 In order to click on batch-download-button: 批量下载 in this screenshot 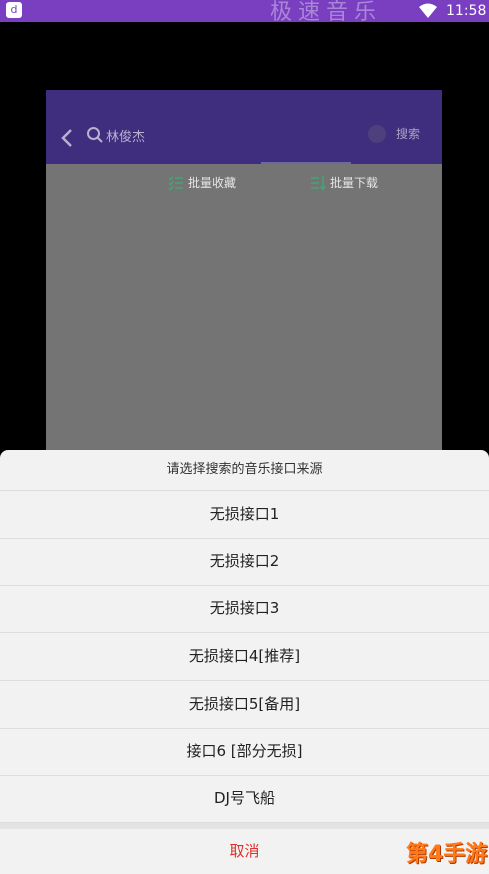, I will do `click(355, 183)`.